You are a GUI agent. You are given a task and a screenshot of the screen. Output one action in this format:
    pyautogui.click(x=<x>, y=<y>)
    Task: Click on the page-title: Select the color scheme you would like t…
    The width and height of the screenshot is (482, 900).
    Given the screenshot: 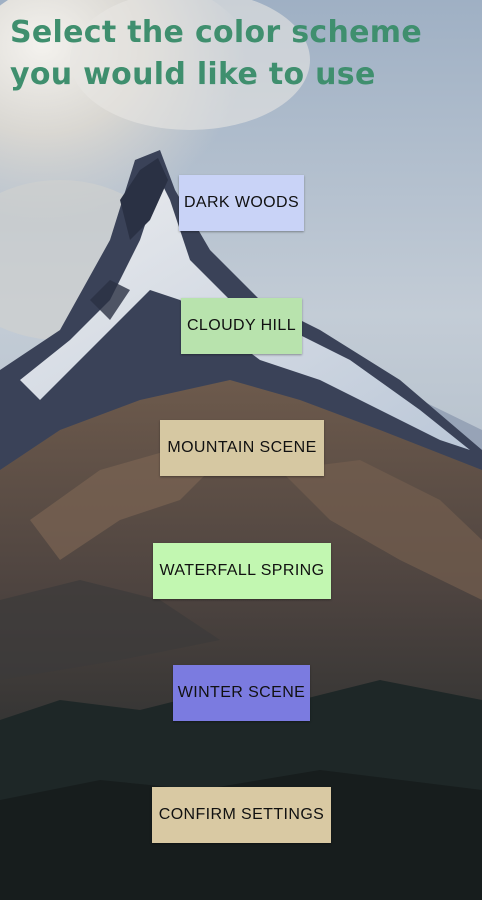 What is the action you would take?
    pyautogui.click(x=216, y=53)
    